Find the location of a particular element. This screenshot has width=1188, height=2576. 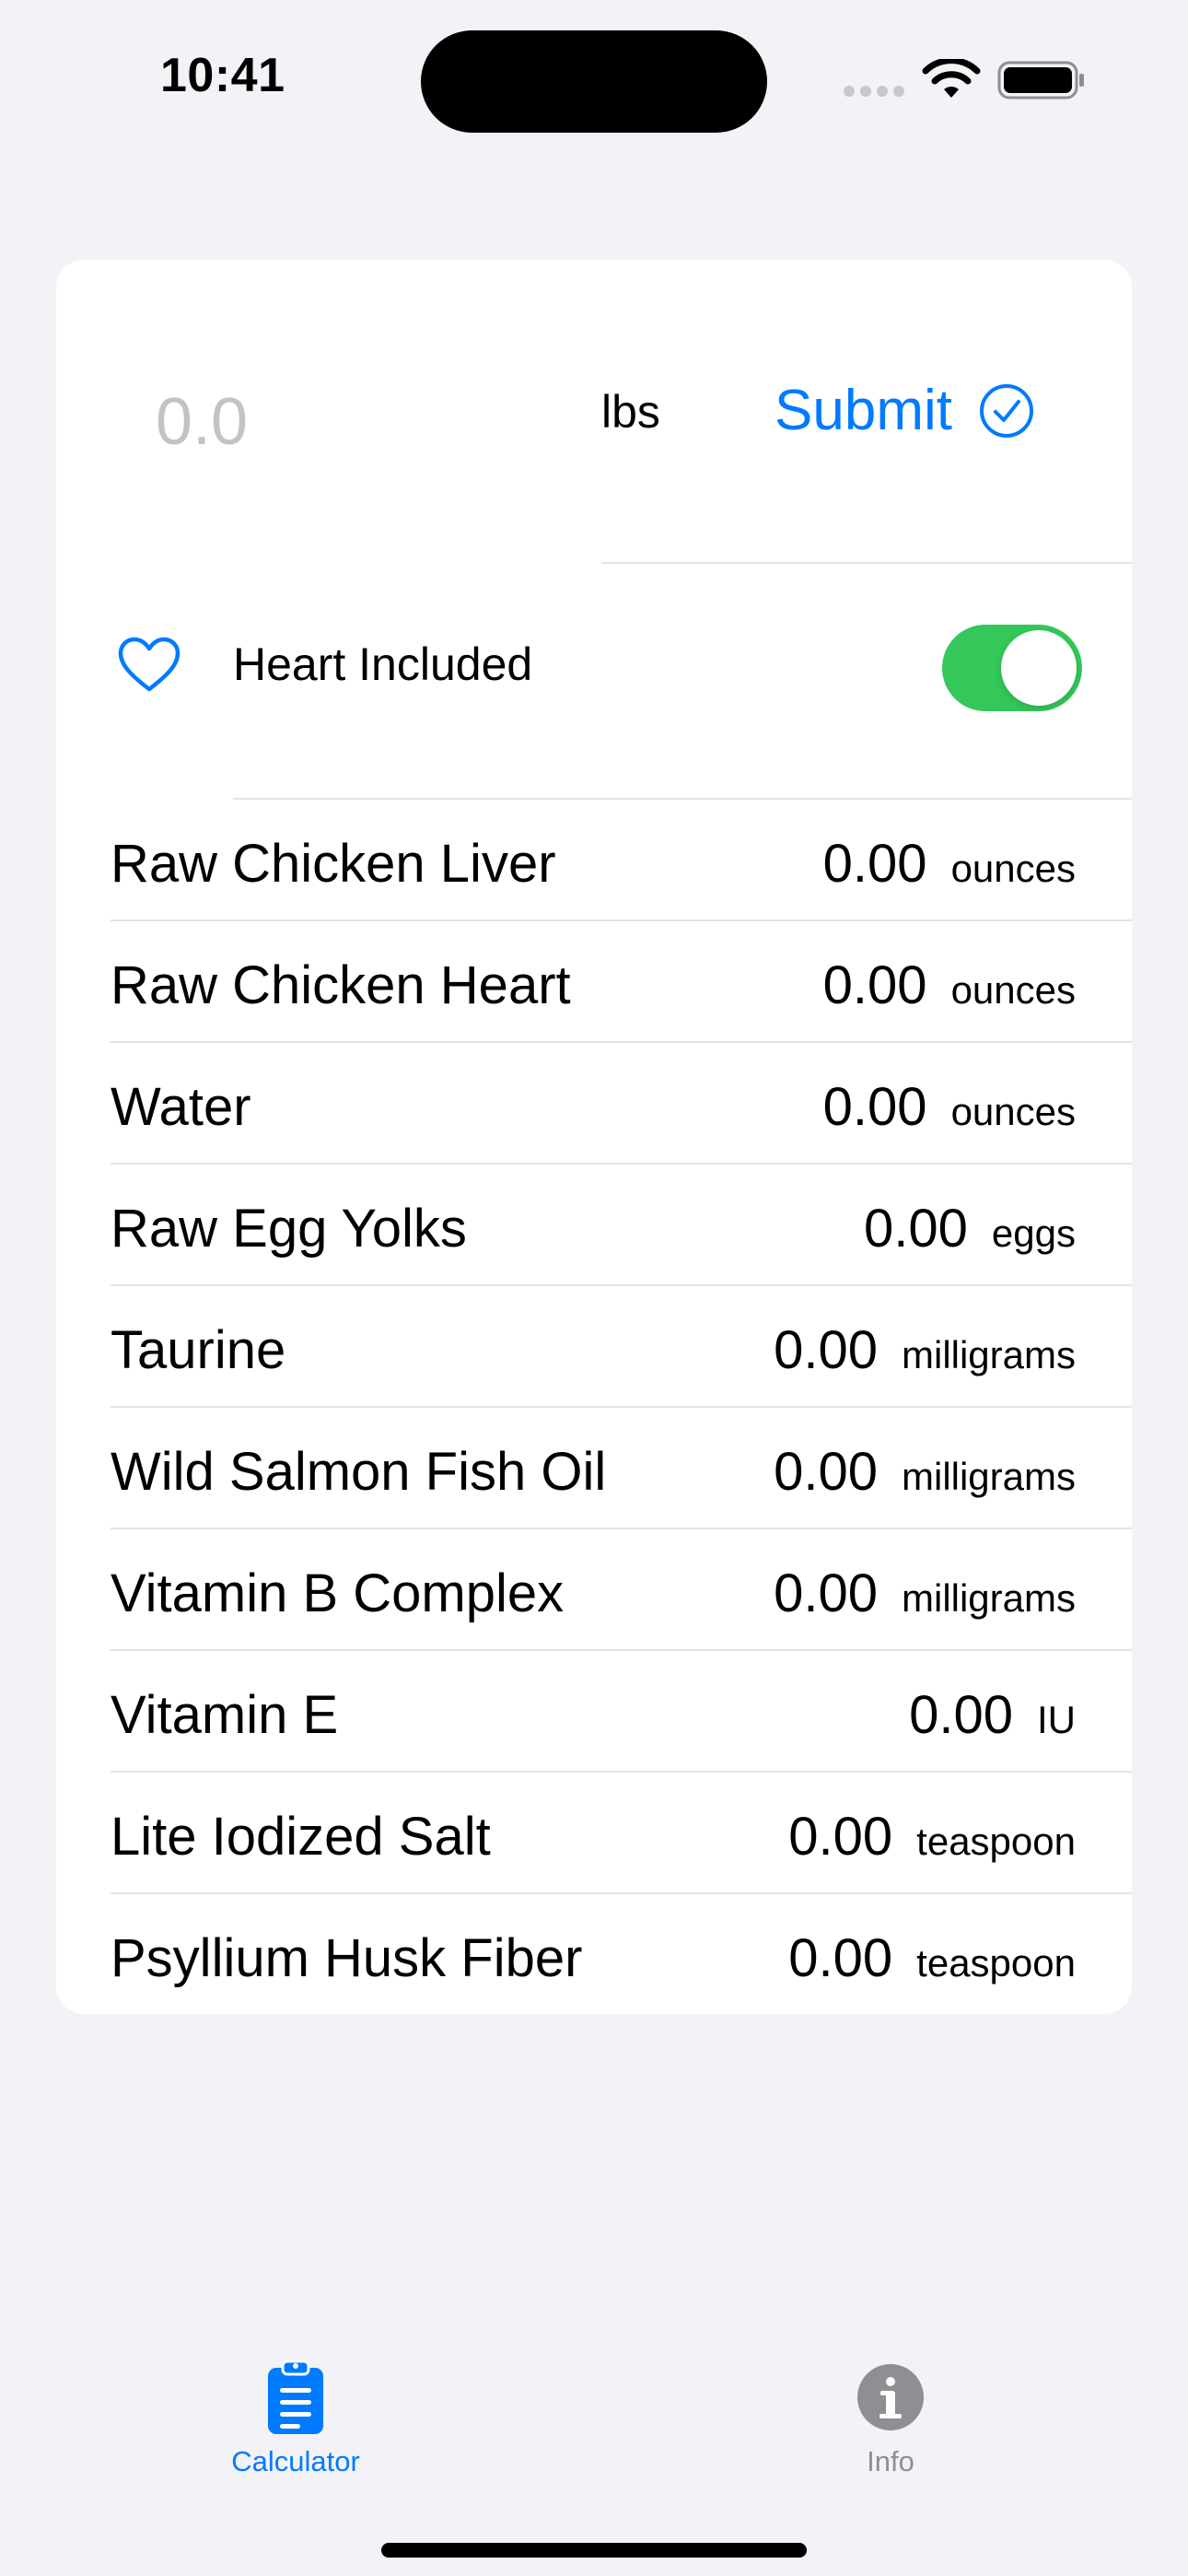

ingredient-name: Water is located at coordinates (181, 1107).